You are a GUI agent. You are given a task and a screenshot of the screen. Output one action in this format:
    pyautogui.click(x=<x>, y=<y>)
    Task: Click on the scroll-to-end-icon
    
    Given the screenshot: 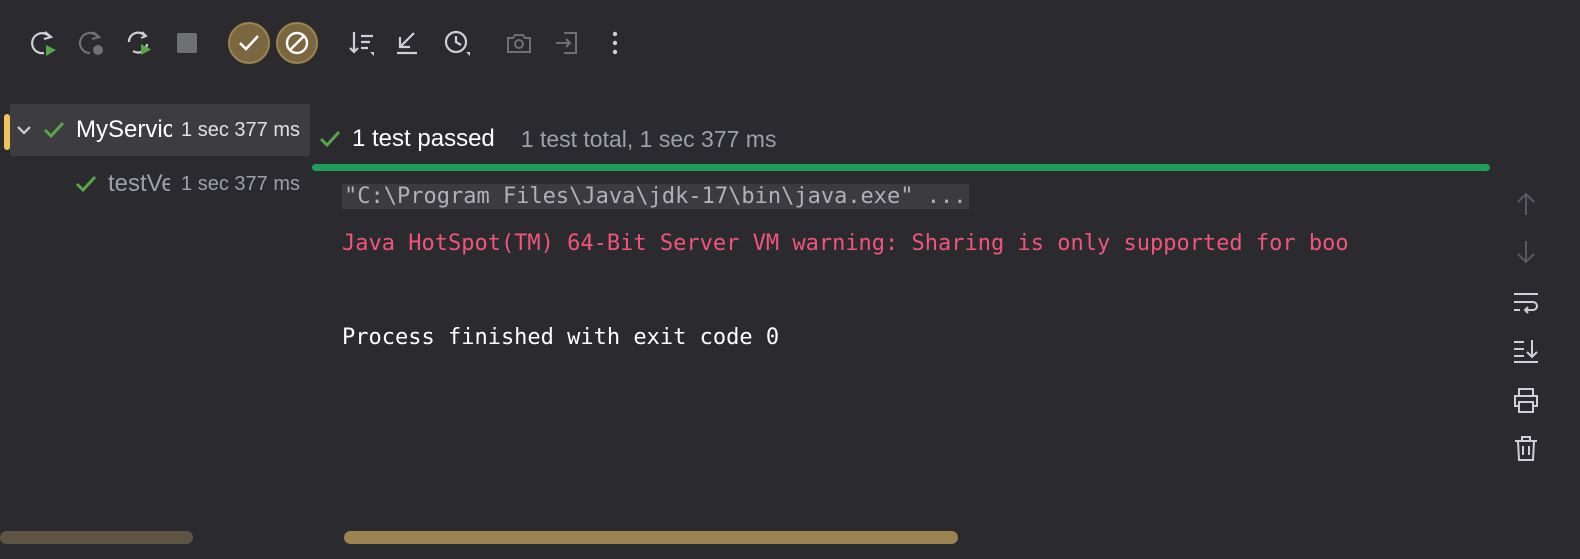 What is the action you would take?
    pyautogui.click(x=1526, y=351)
    